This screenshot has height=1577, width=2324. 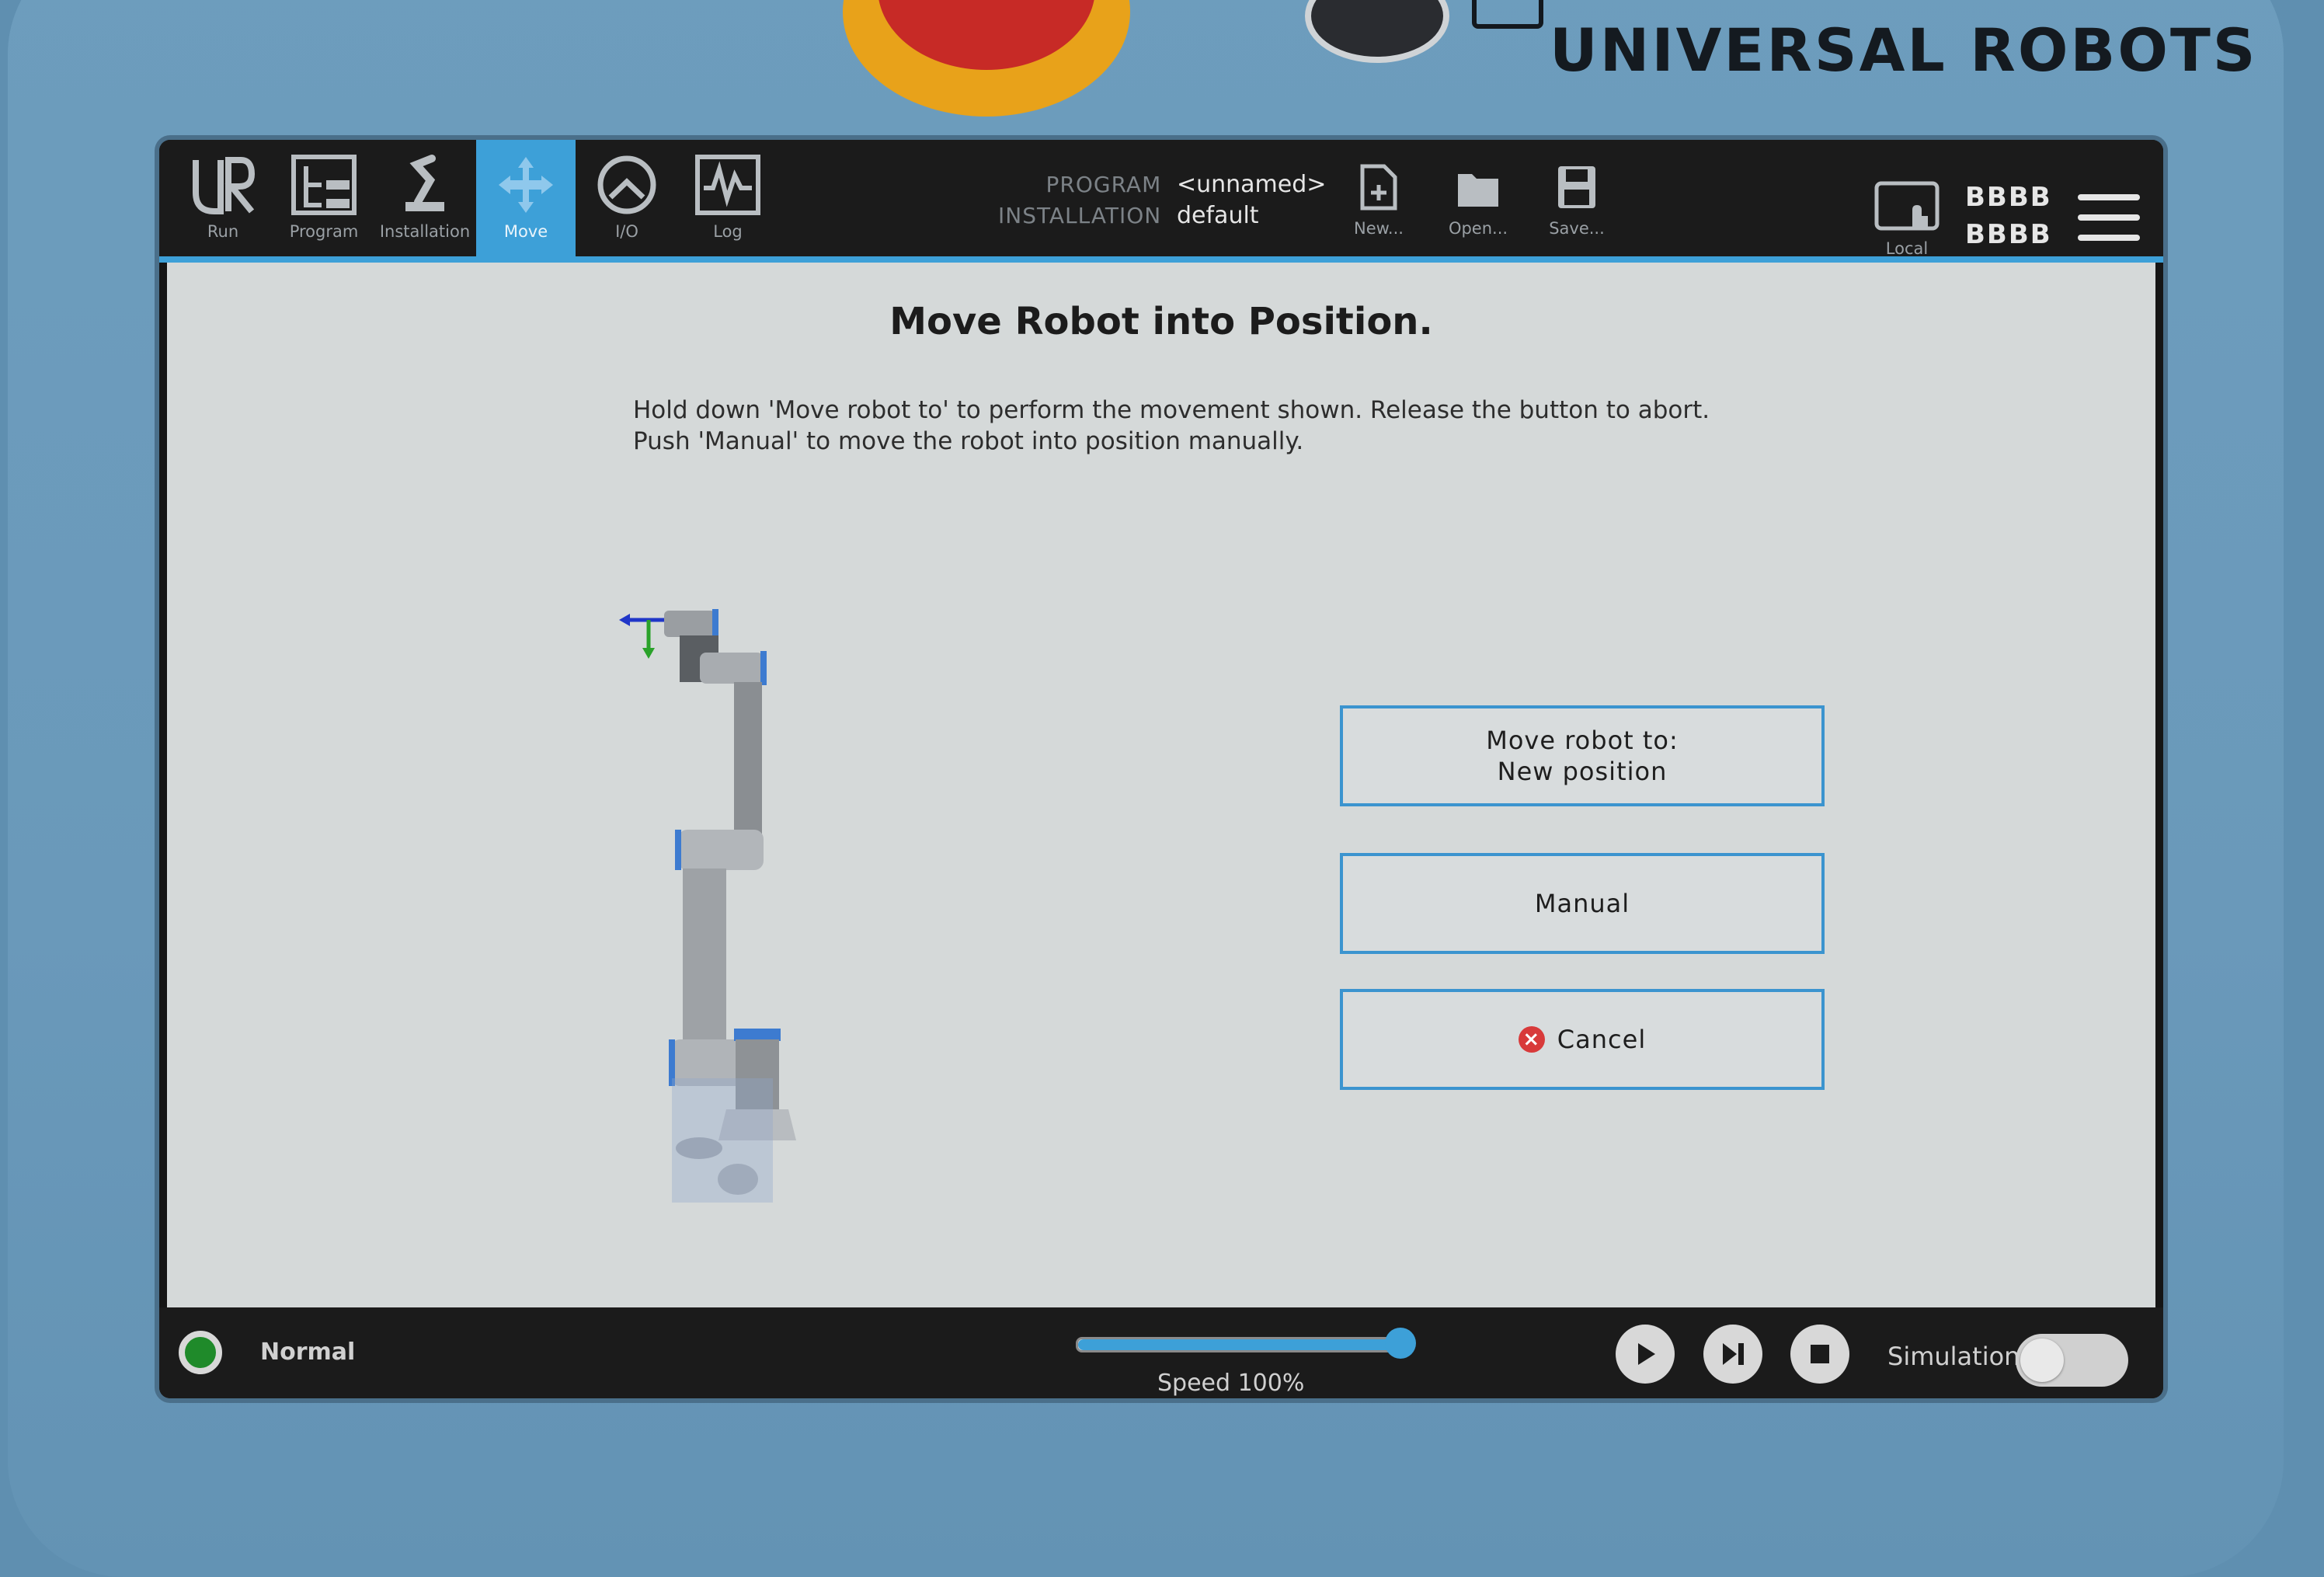 I want to click on move-robot-to-button: Move robot to: New position, so click(x=1582, y=755).